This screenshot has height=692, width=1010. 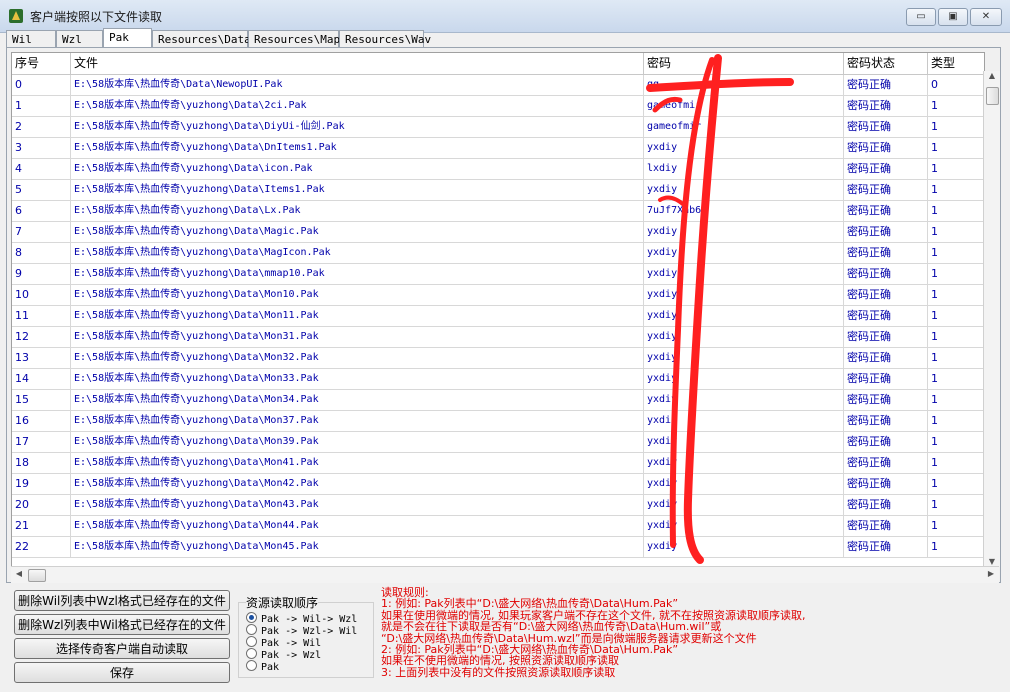 I want to click on cell-file: E:\58版本库\热血传奇\yuzhong\Data\icon.Pak, so click(x=357, y=169).